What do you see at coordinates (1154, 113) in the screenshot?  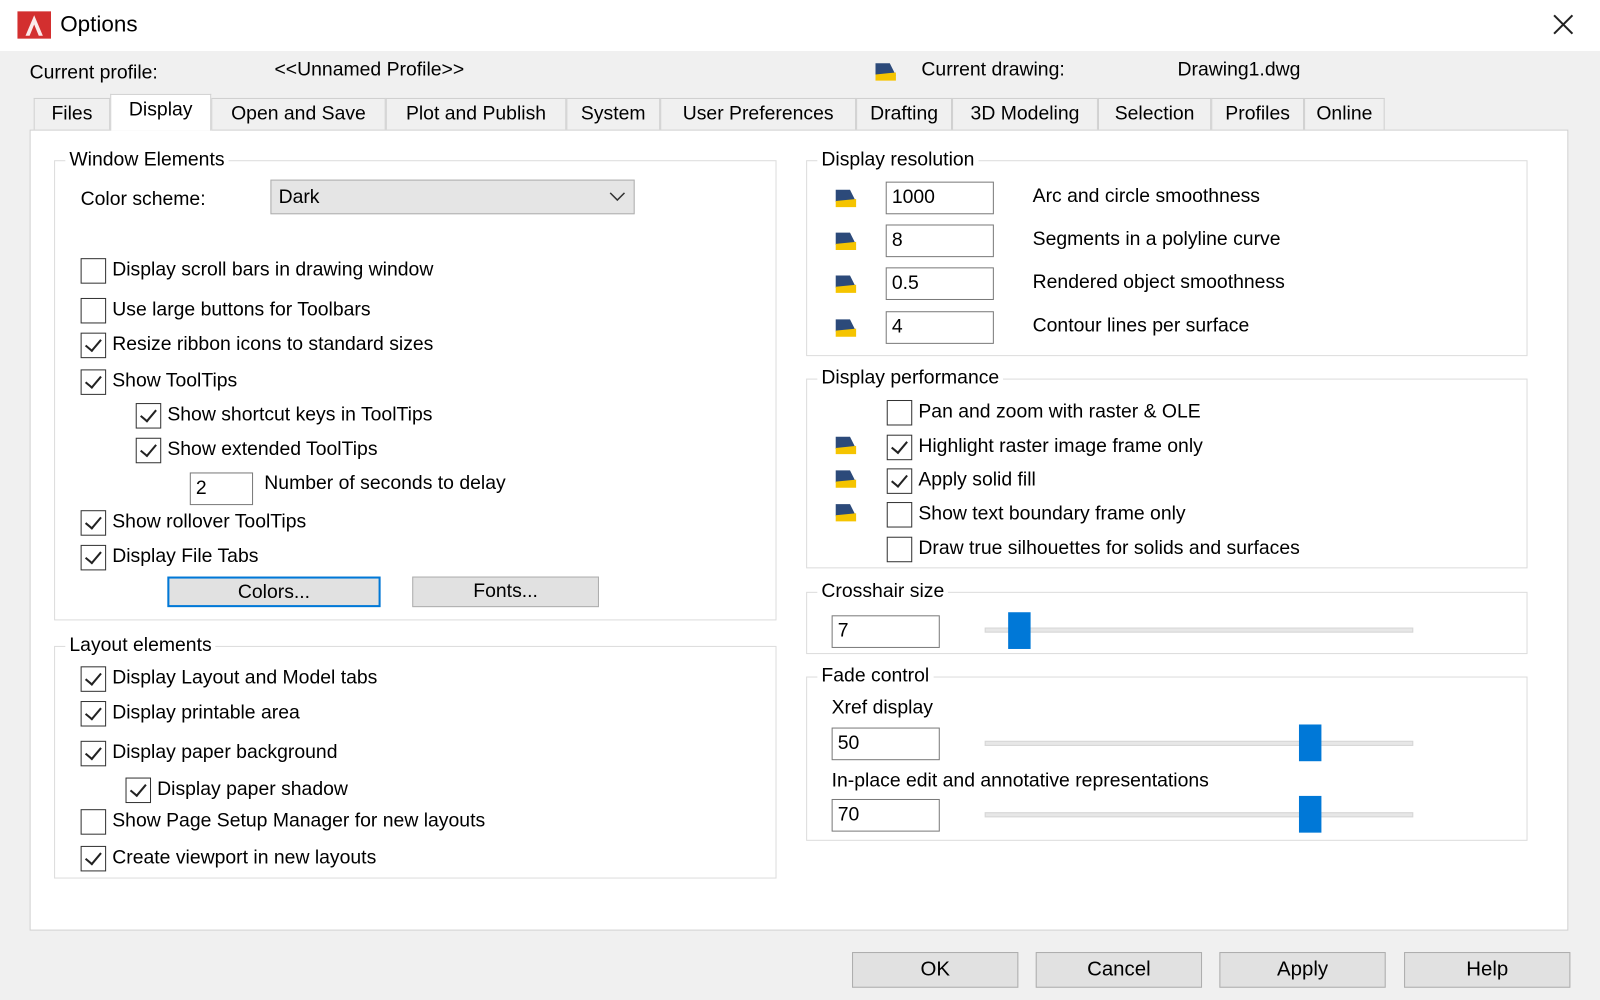 I see `tab-selection: Selection` at bounding box center [1154, 113].